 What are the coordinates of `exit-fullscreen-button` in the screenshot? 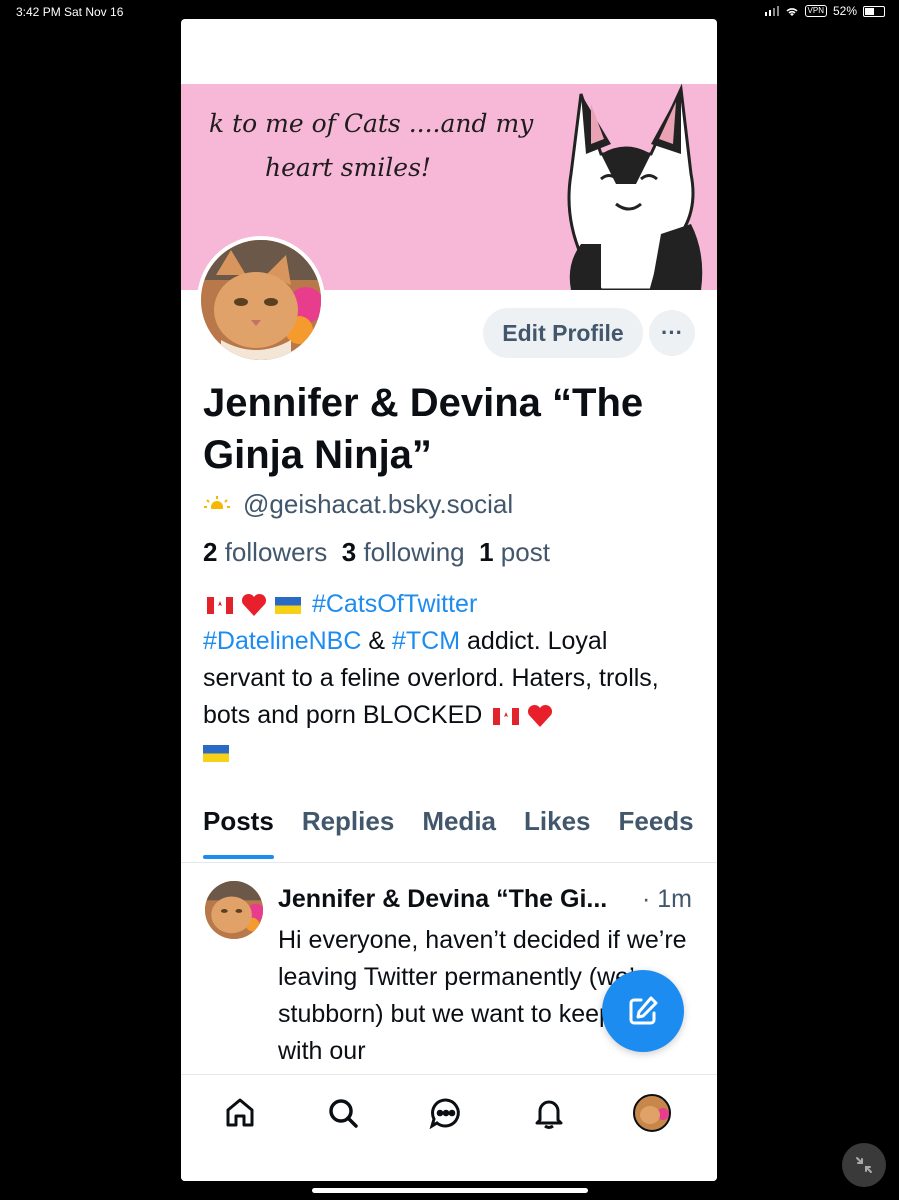 It's located at (864, 1165).